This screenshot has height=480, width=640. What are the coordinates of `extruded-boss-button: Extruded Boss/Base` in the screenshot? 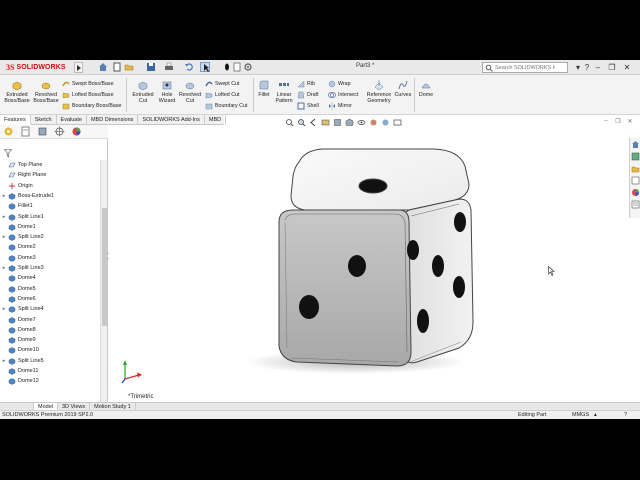 It's located at (17, 91).